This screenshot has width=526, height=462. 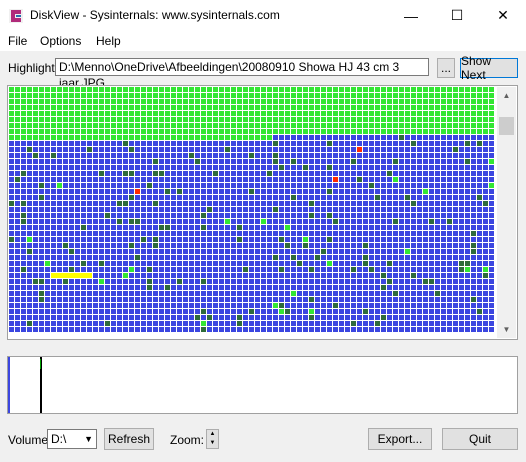 I want to click on quit-button: Quit, so click(x=480, y=439).